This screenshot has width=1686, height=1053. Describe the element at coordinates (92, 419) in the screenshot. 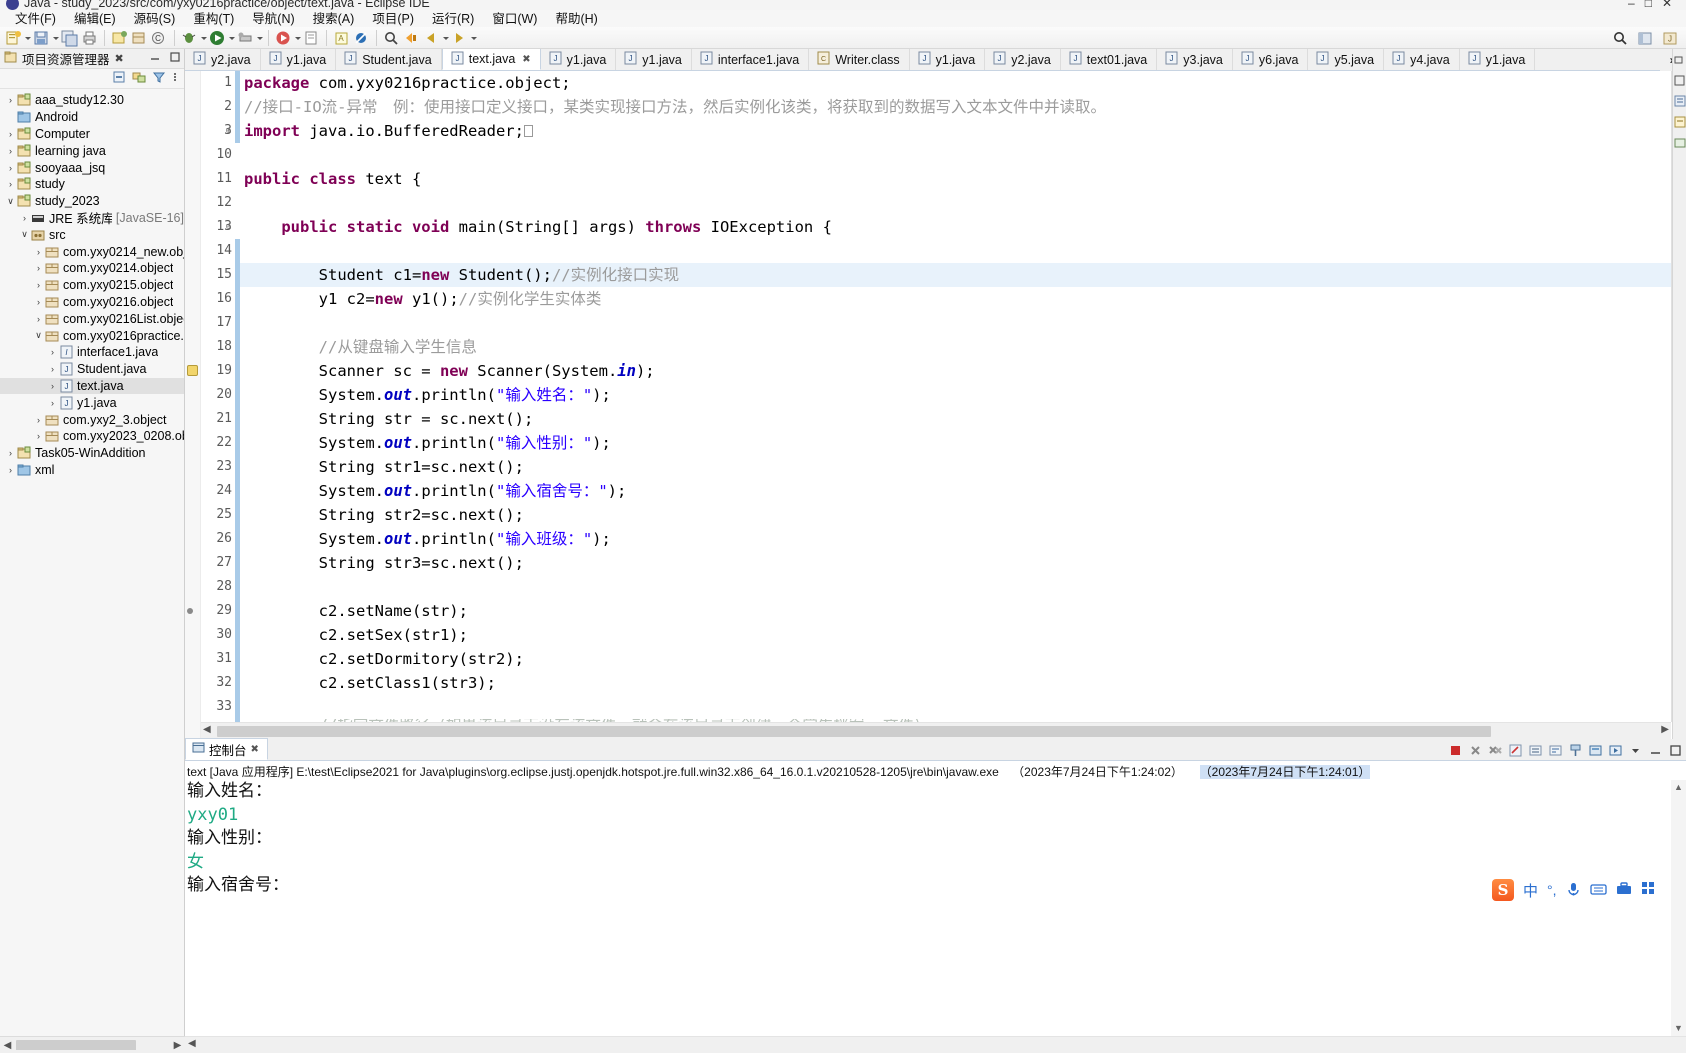

I see `tree-item: › com.yxy2_3.object` at that location.